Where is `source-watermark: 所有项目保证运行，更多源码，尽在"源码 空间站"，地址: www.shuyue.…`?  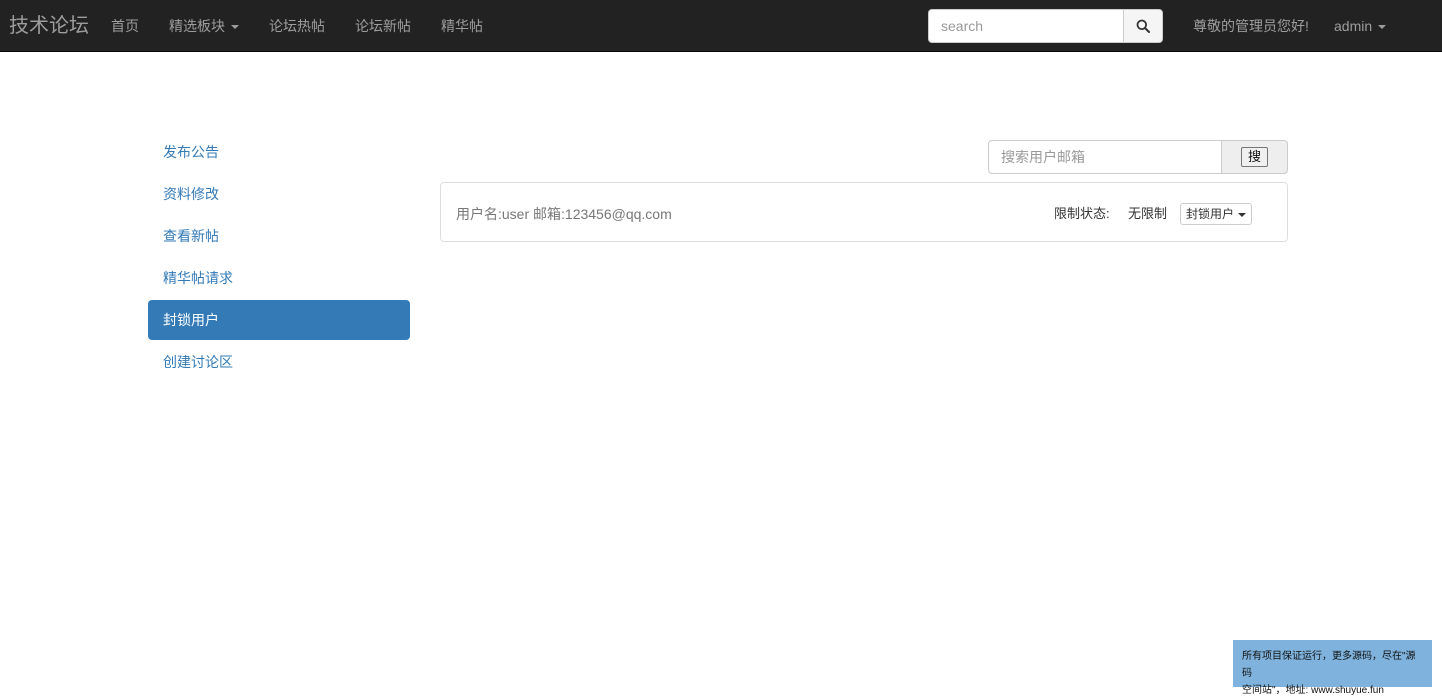
source-watermark: 所有项目保证运行，更多源码，尽在"源码 空间站"，地址: www.shuyue.… is located at coordinates (1332, 668).